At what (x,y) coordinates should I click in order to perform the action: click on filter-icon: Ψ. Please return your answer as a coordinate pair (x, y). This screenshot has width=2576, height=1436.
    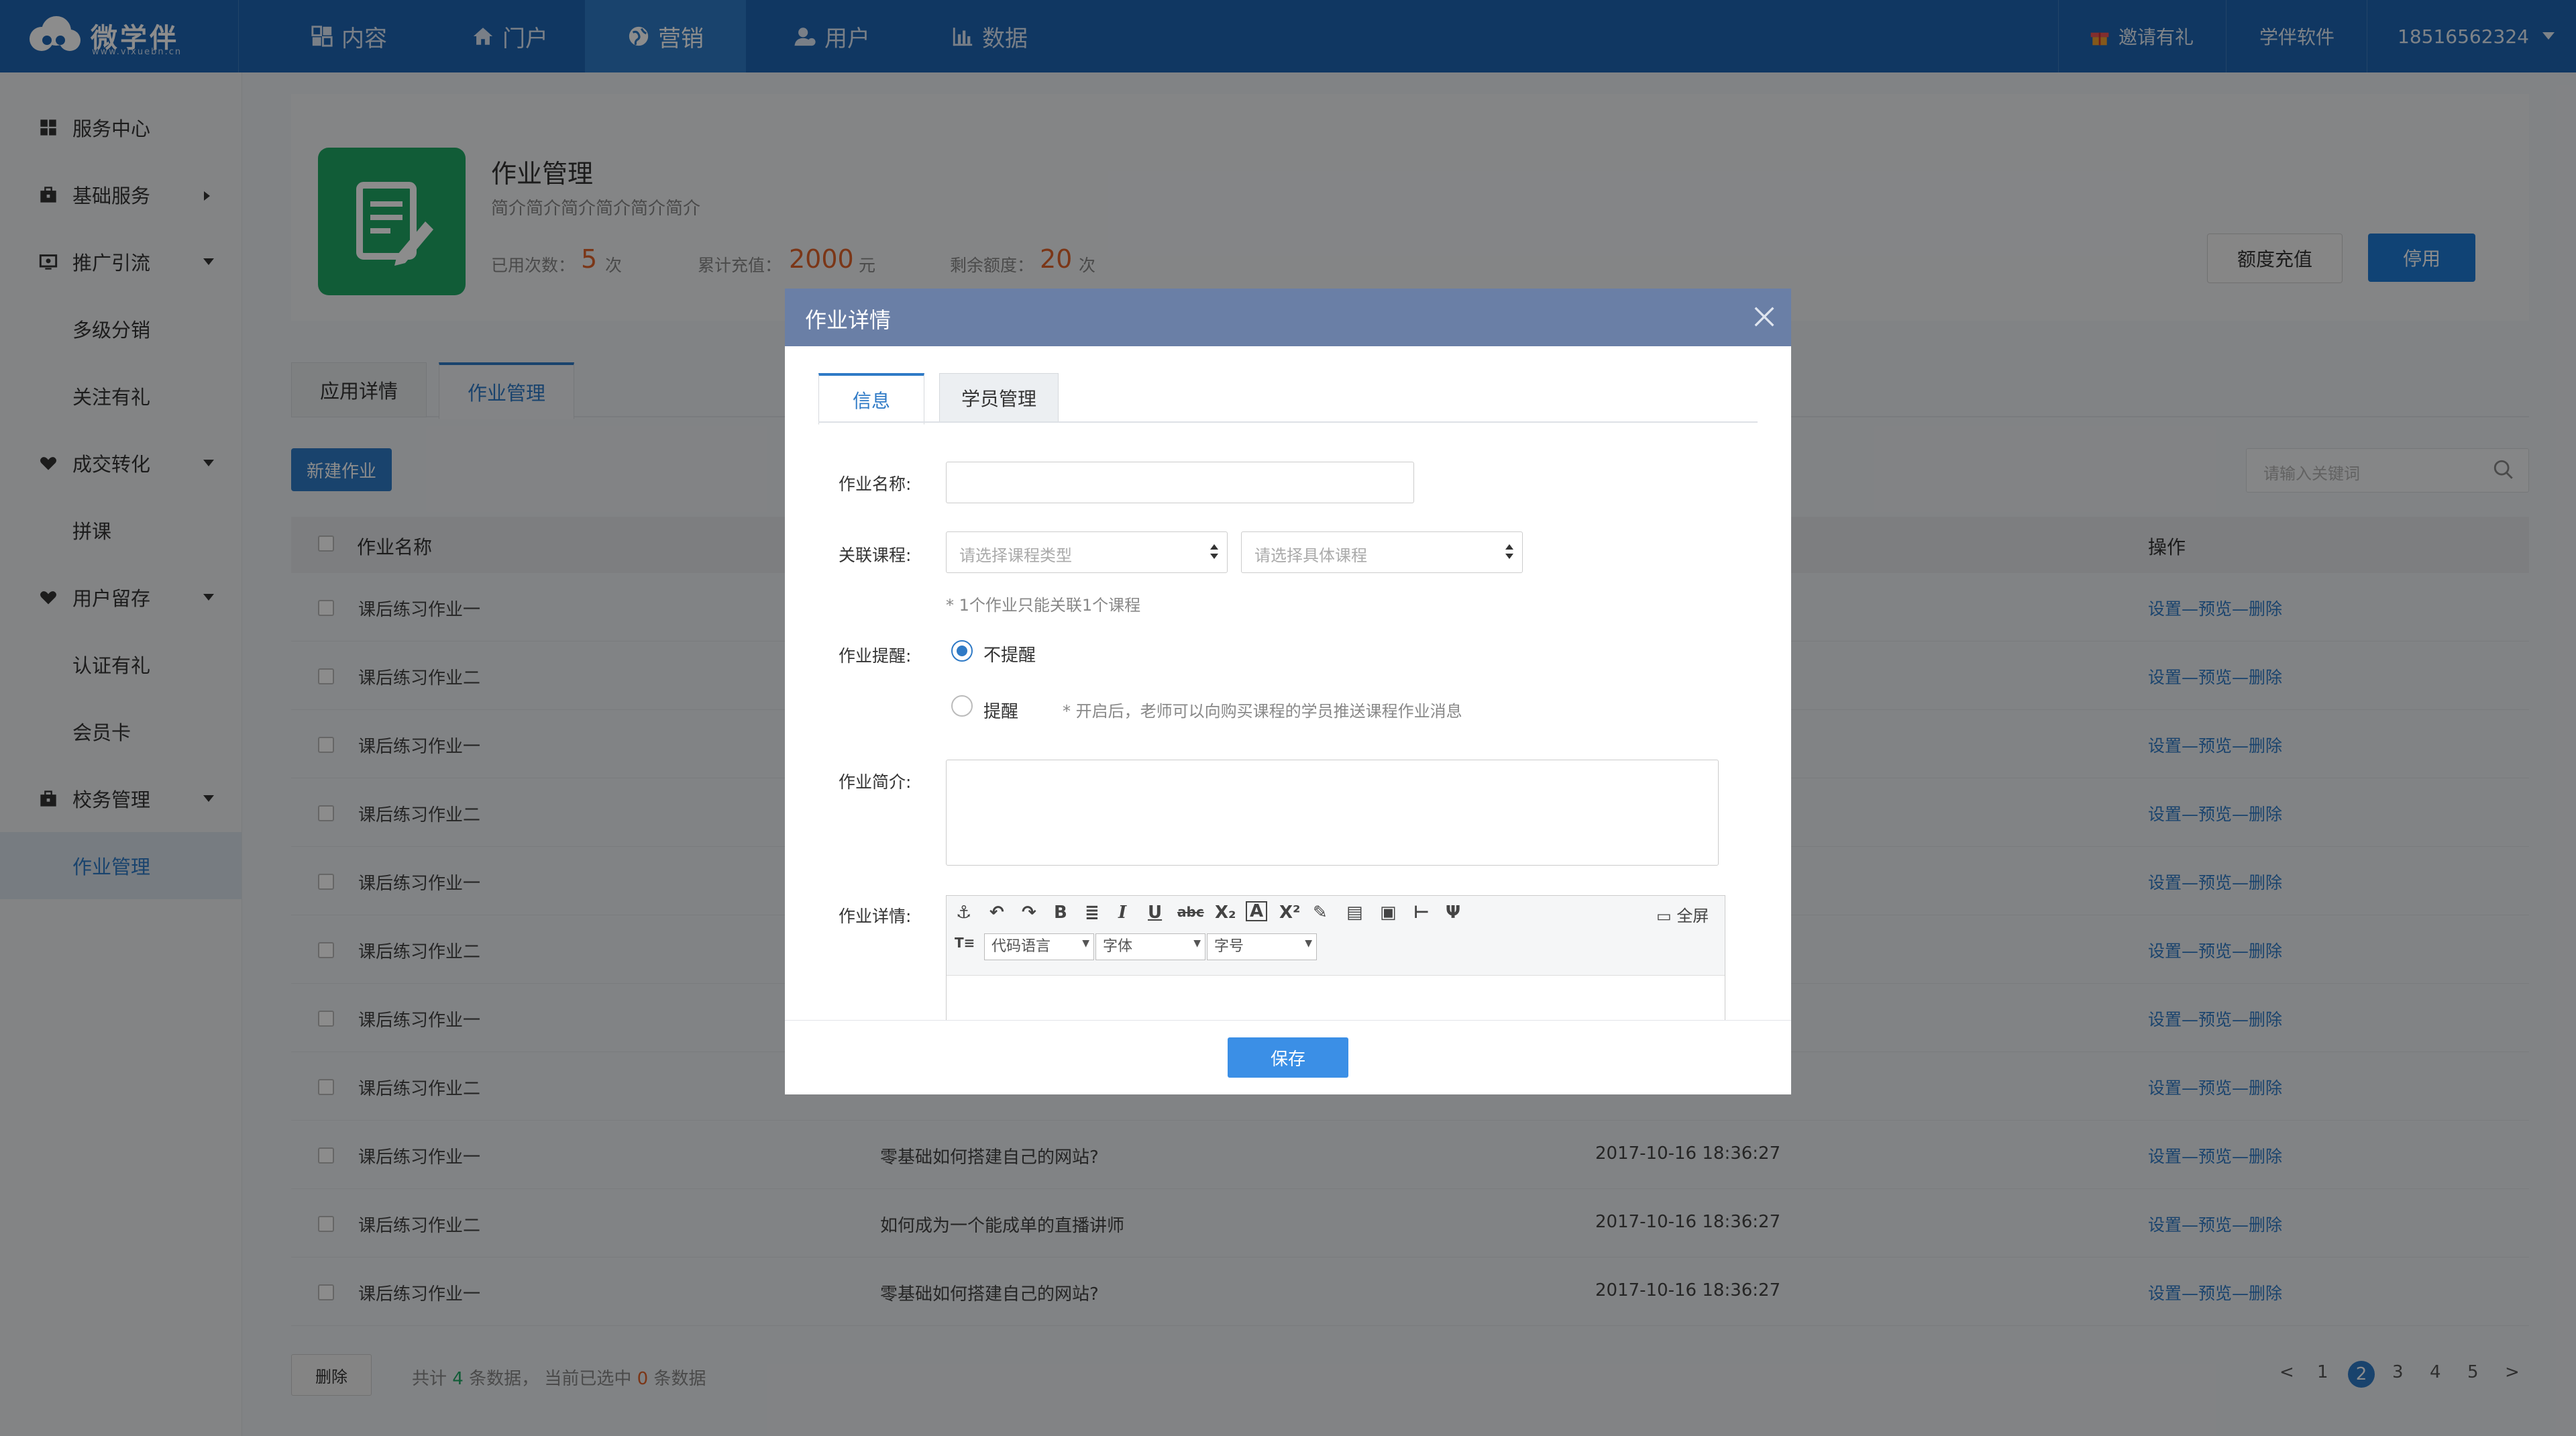
    Looking at the image, I should click on (1453, 913).